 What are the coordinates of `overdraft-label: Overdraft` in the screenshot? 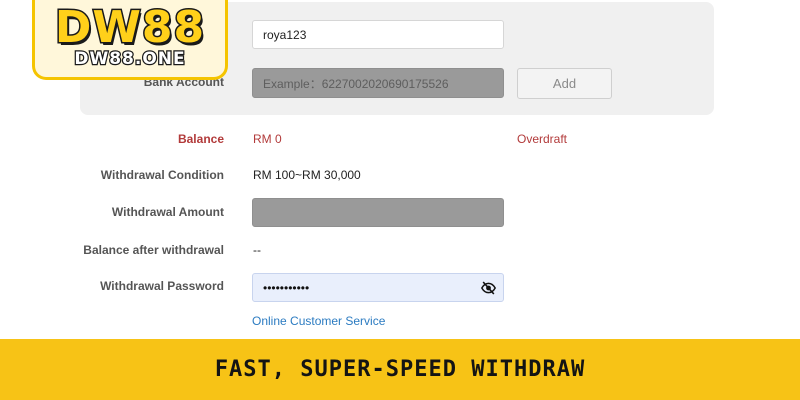 It's located at (542, 139).